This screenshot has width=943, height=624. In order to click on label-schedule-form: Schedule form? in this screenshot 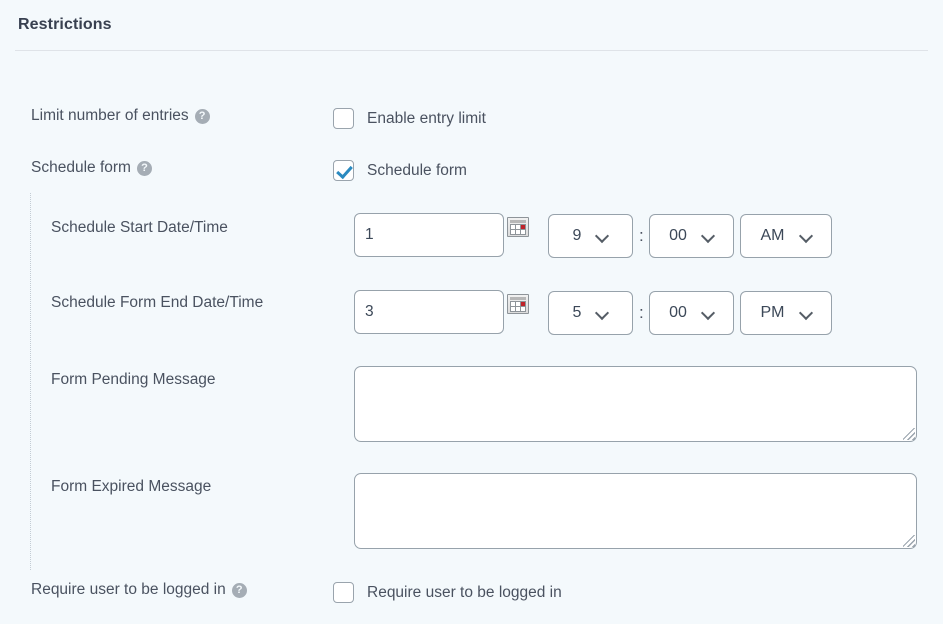, I will do `click(91, 168)`.